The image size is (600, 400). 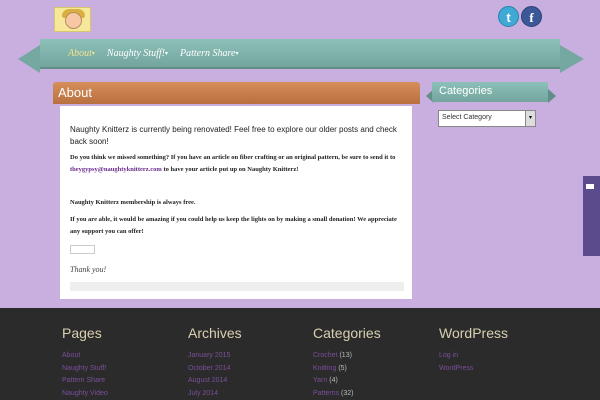 I want to click on footer-category-item: Yarn (4), so click(x=347, y=381).